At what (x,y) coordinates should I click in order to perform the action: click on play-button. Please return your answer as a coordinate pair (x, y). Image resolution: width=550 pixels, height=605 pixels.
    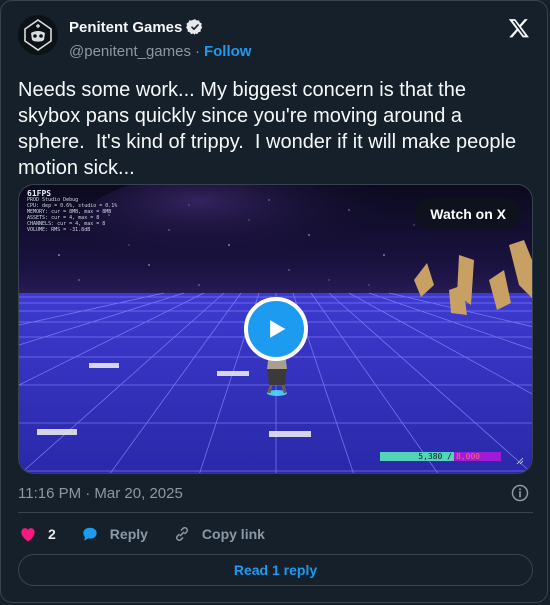
    Looking at the image, I should click on (276, 329).